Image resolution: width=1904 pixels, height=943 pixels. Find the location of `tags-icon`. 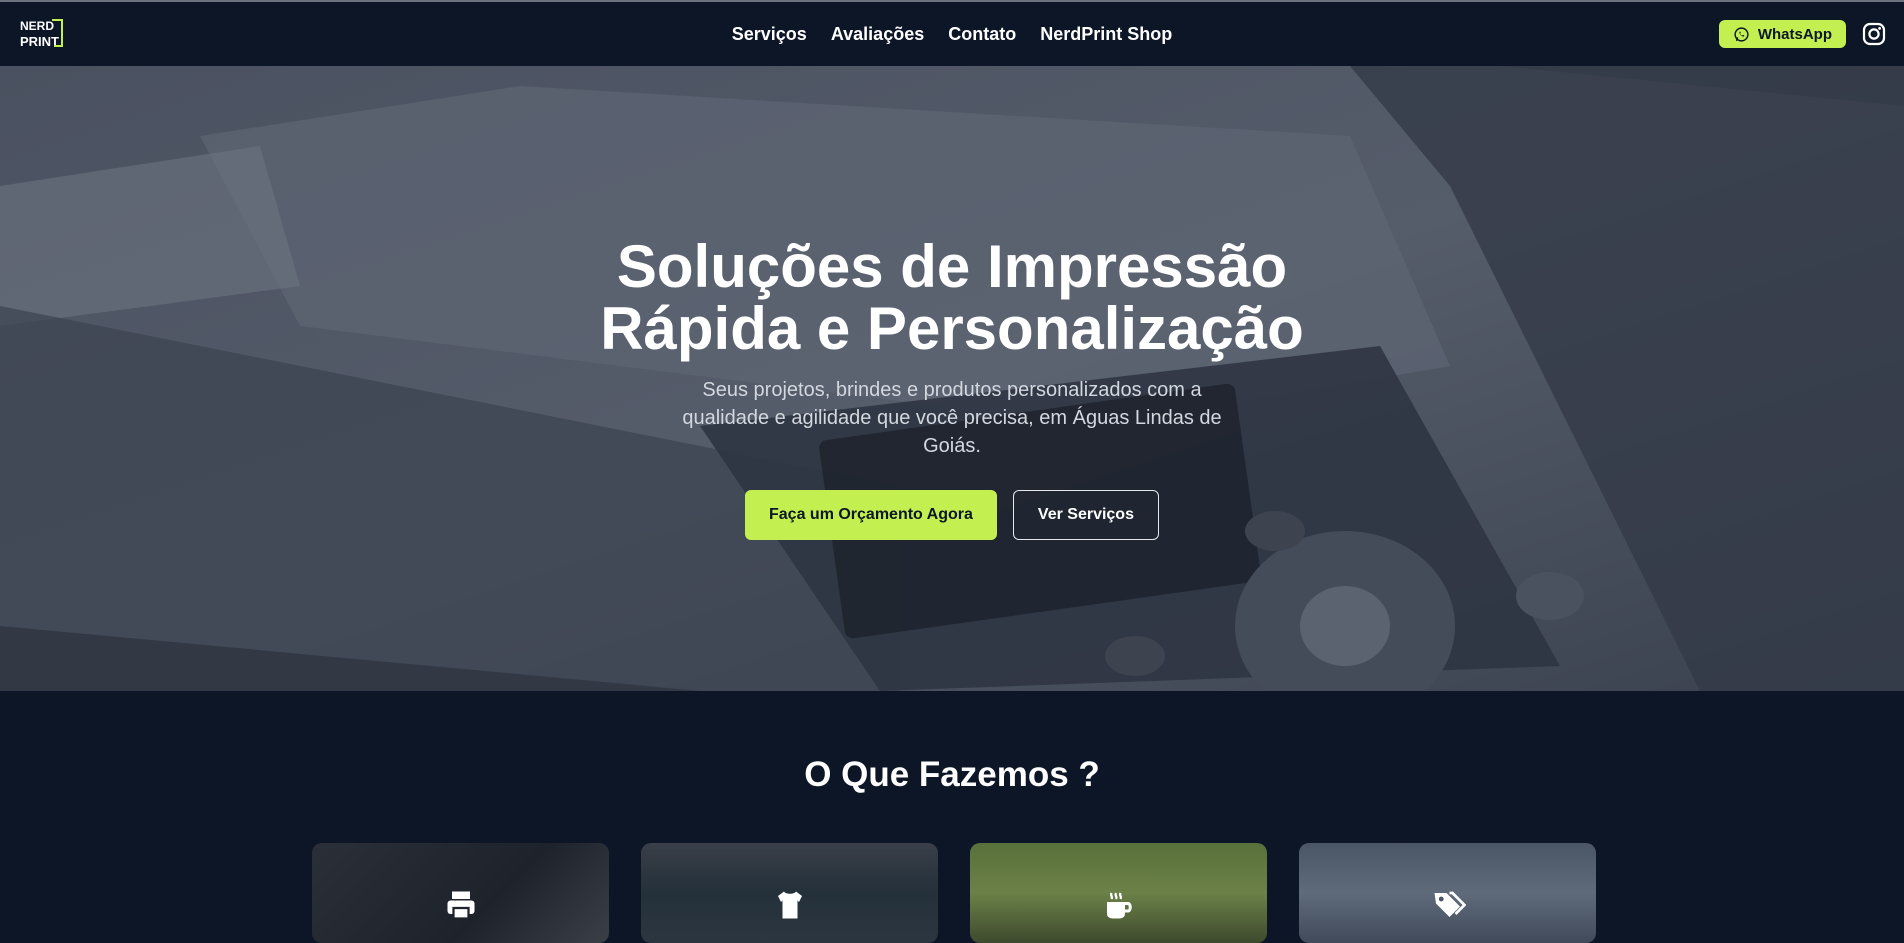

tags-icon is located at coordinates (1450, 904).